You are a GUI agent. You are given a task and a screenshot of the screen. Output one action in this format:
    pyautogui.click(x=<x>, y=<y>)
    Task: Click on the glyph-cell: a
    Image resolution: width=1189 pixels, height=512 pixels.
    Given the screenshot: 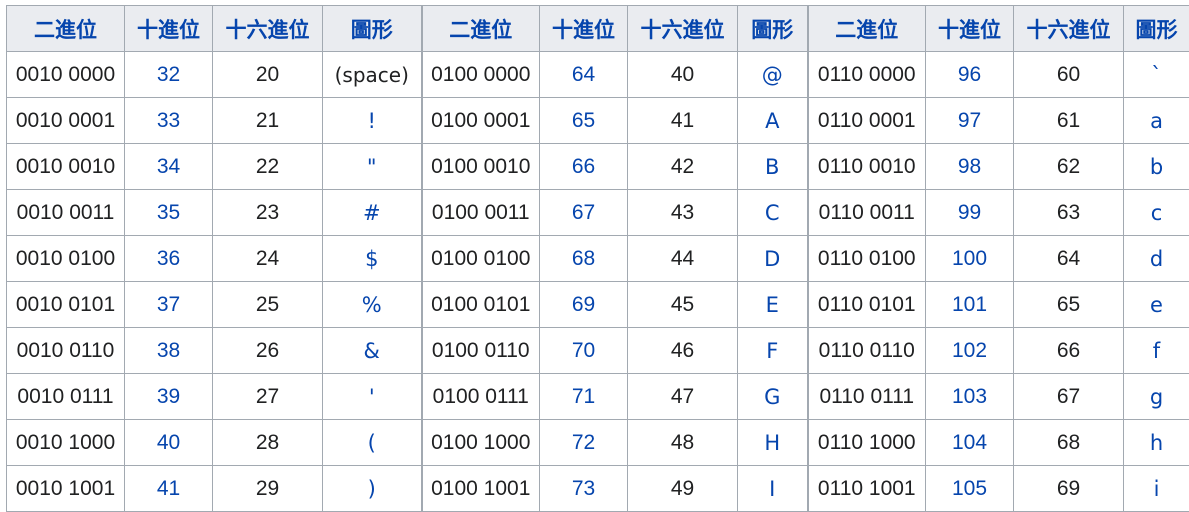 What is the action you would take?
    pyautogui.click(x=1156, y=121)
    